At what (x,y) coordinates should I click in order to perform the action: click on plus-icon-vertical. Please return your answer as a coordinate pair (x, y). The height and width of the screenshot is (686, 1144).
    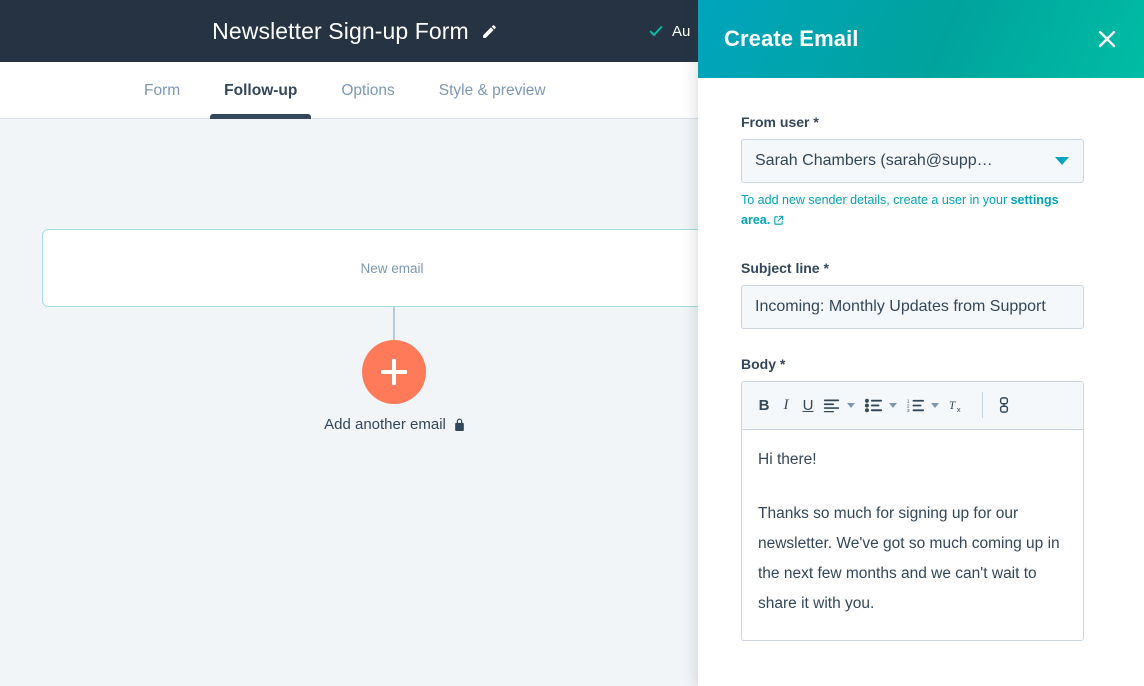
    Looking at the image, I should click on (394, 372).